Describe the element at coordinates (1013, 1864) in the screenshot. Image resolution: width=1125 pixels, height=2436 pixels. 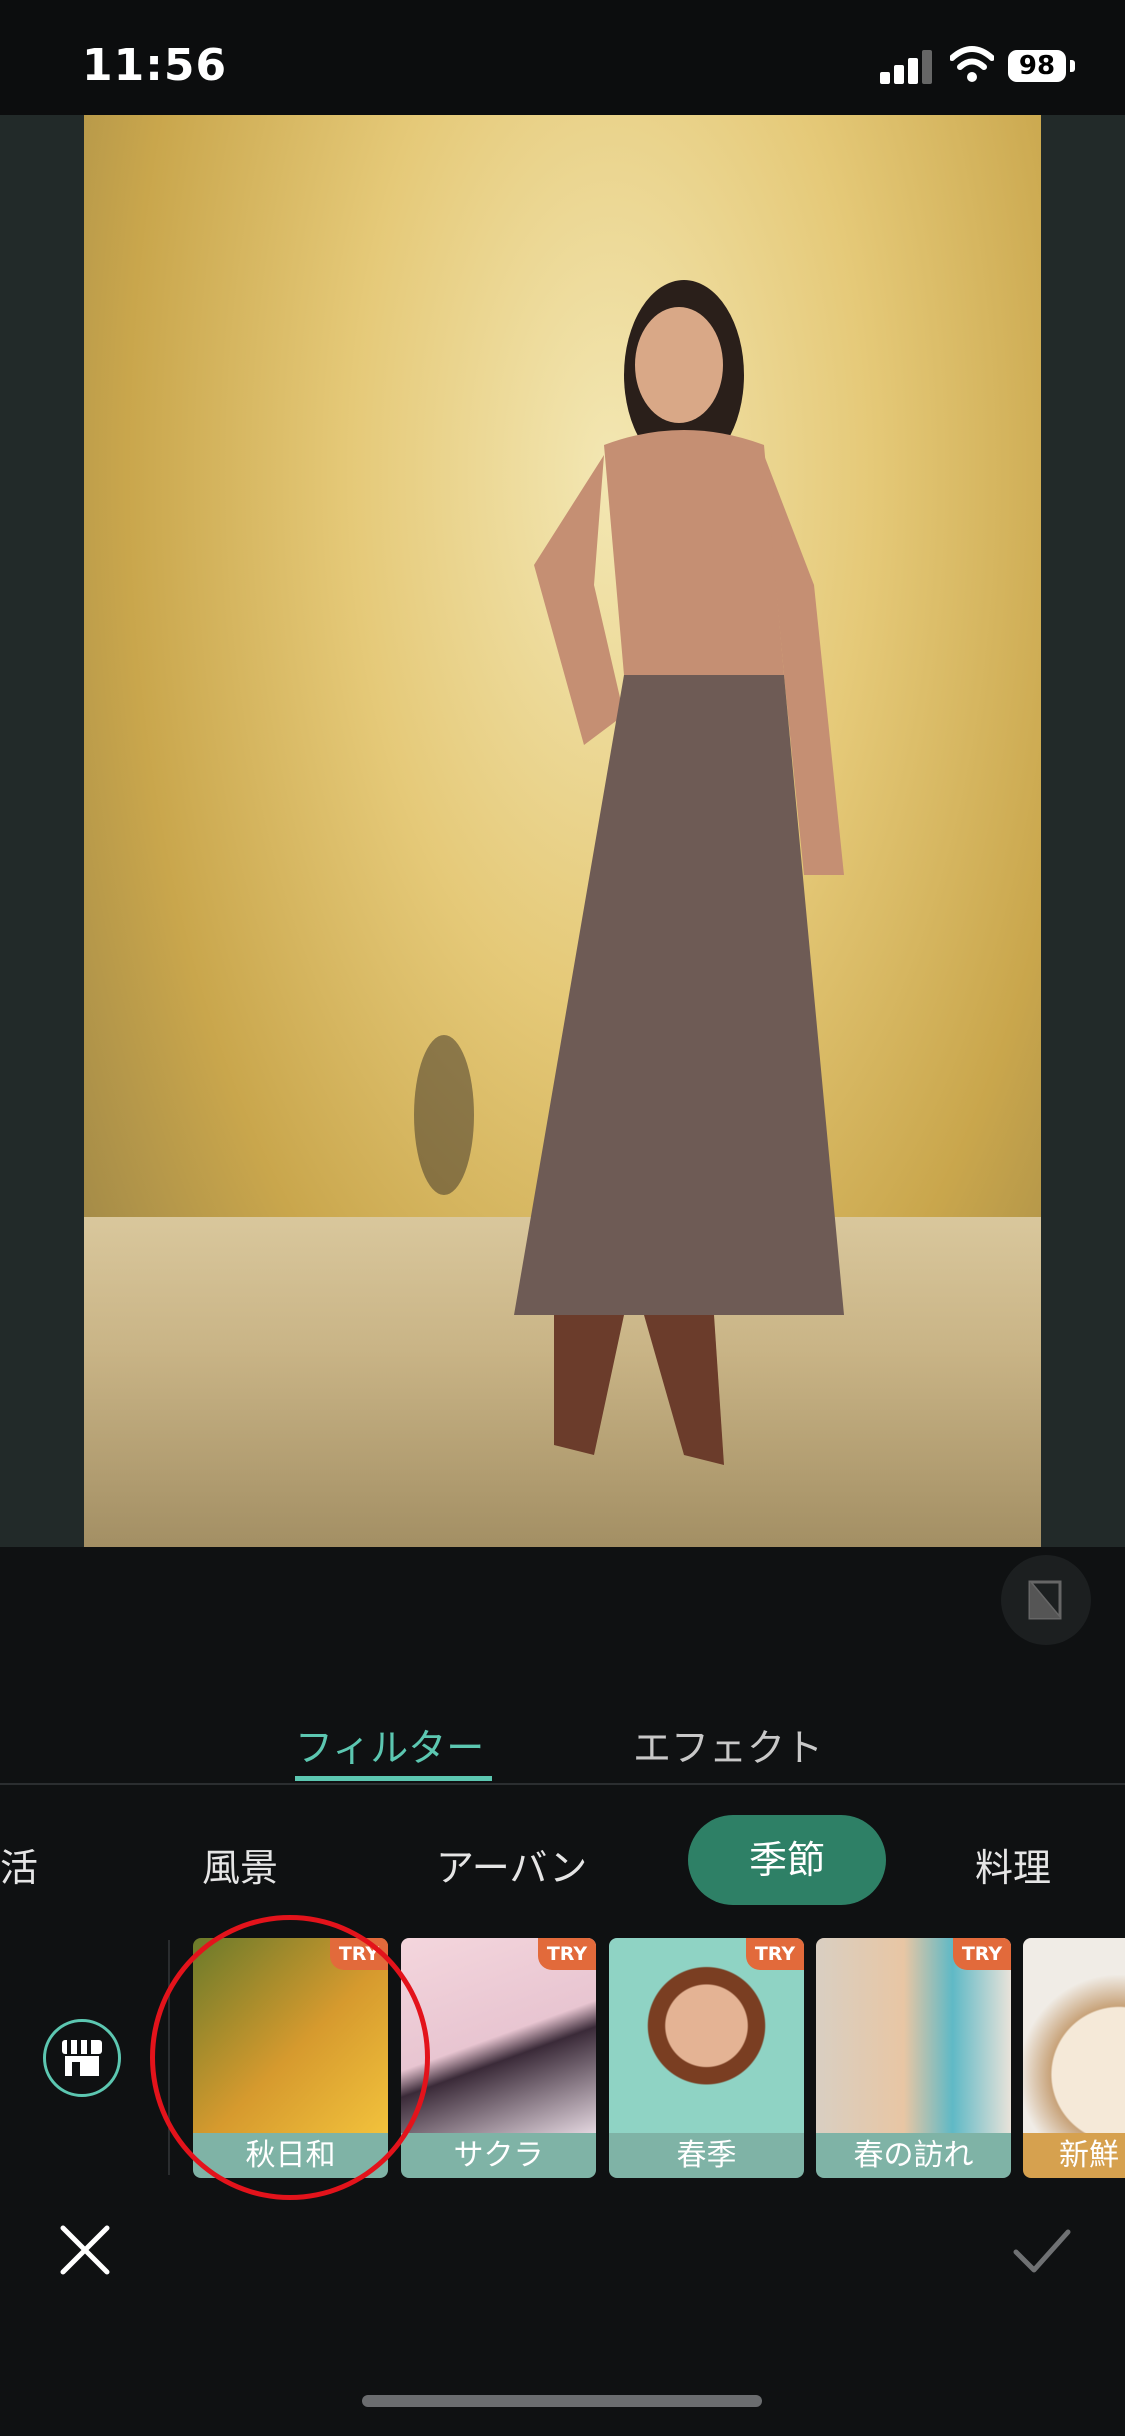
I see `category-food: 料理` at that location.